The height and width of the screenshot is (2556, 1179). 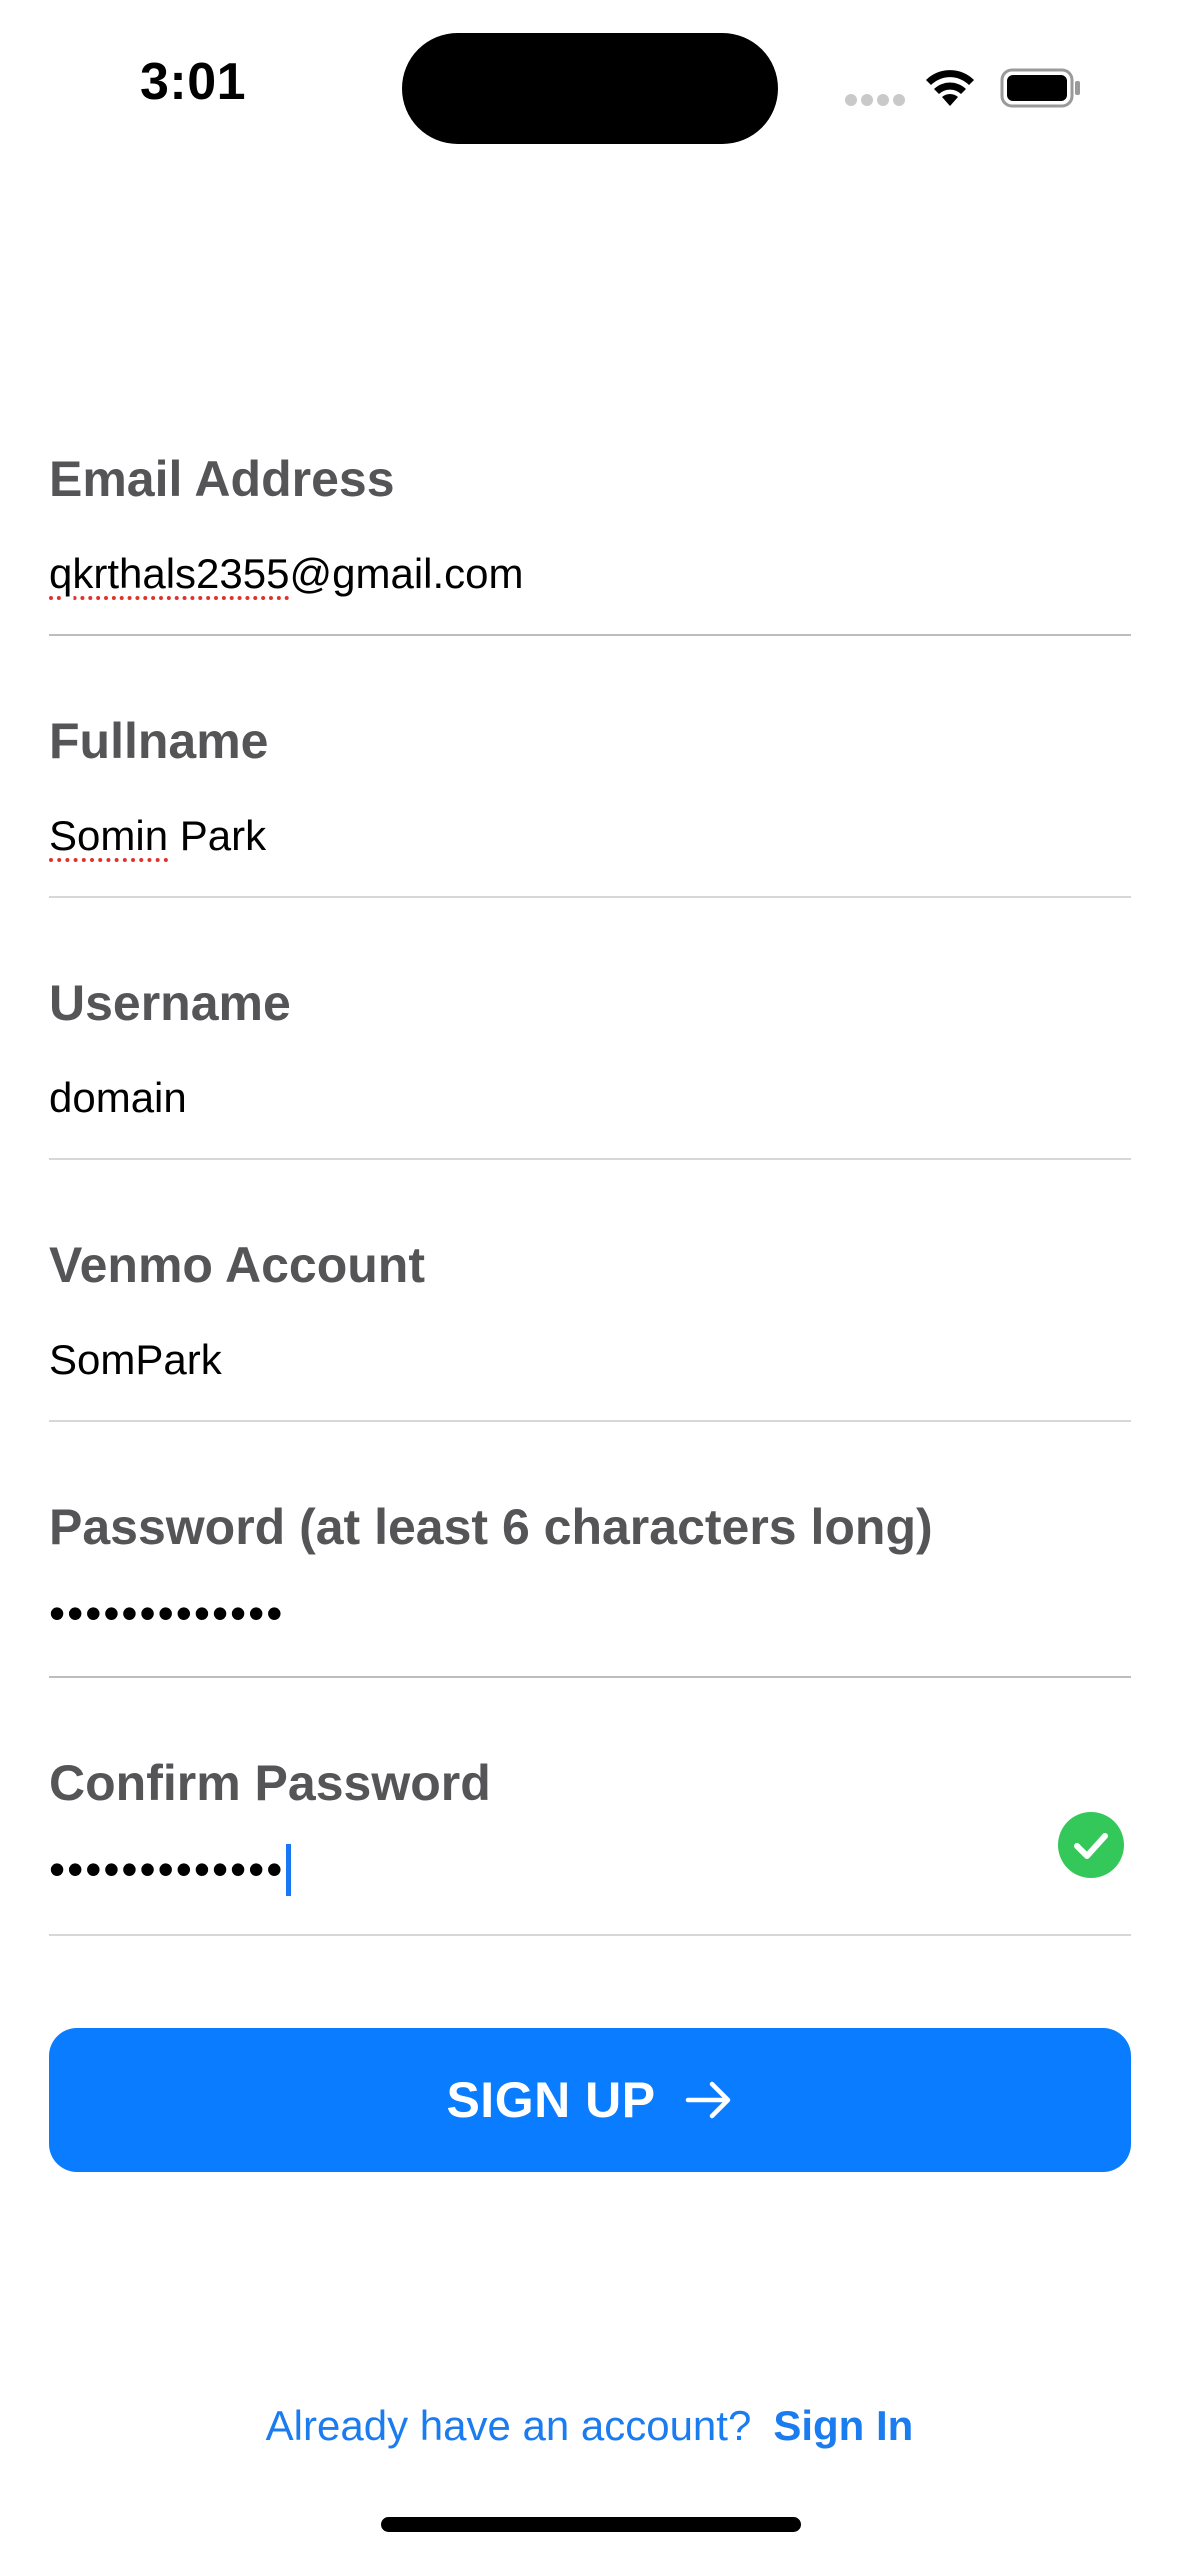 What do you see at coordinates (491, 1527) in the screenshot?
I see `password-label: Password (at least 6 characters long)` at bounding box center [491, 1527].